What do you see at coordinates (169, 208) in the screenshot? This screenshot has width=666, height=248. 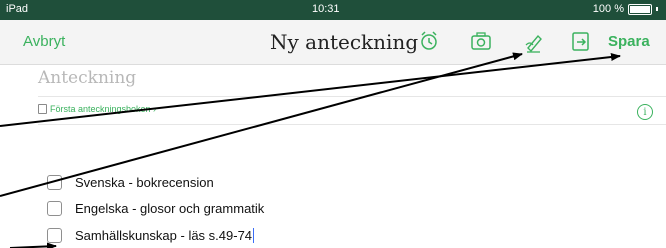 I see `todo-label: Engelska - glosor och grammatik` at bounding box center [169, 208].